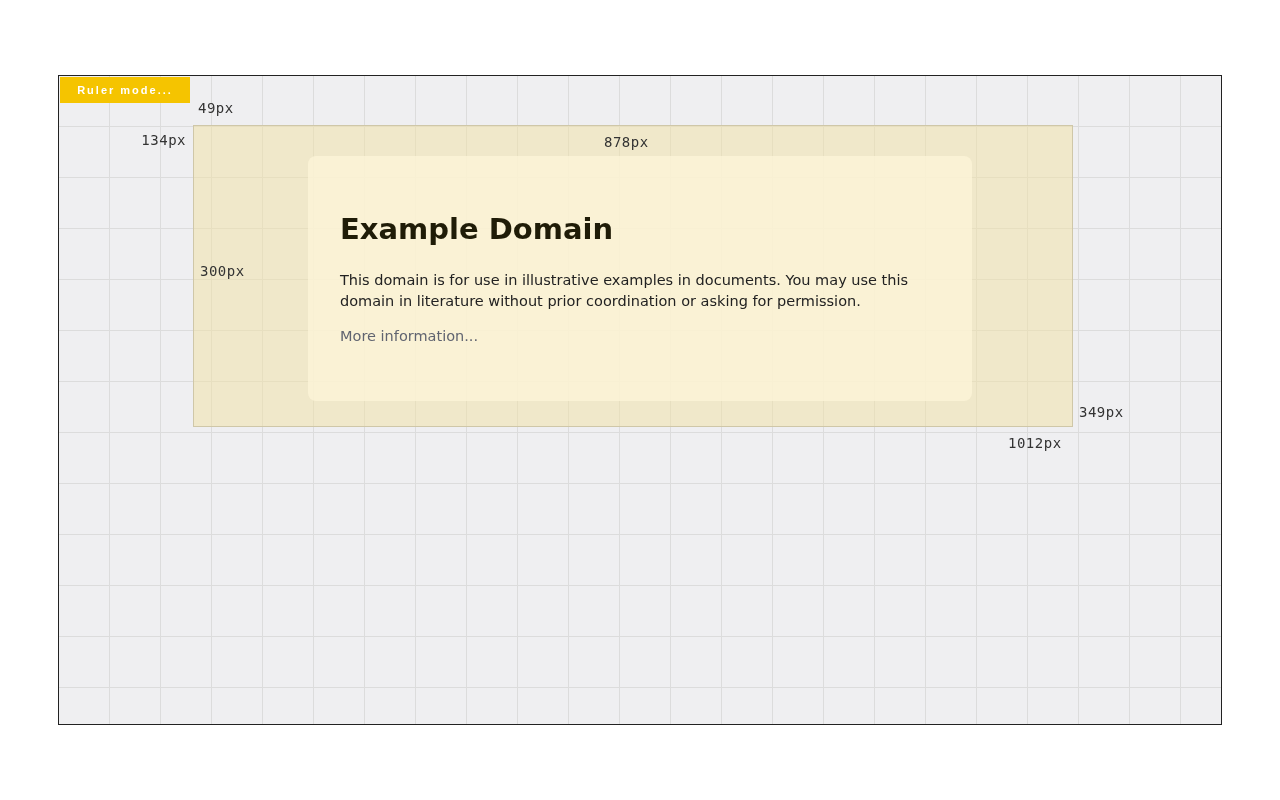 The image size is (1280, 800). What do you see at coordinates (222, 271) in the screenshot?
I see `measurement-label: 300px` at bounding box center [222, 271].